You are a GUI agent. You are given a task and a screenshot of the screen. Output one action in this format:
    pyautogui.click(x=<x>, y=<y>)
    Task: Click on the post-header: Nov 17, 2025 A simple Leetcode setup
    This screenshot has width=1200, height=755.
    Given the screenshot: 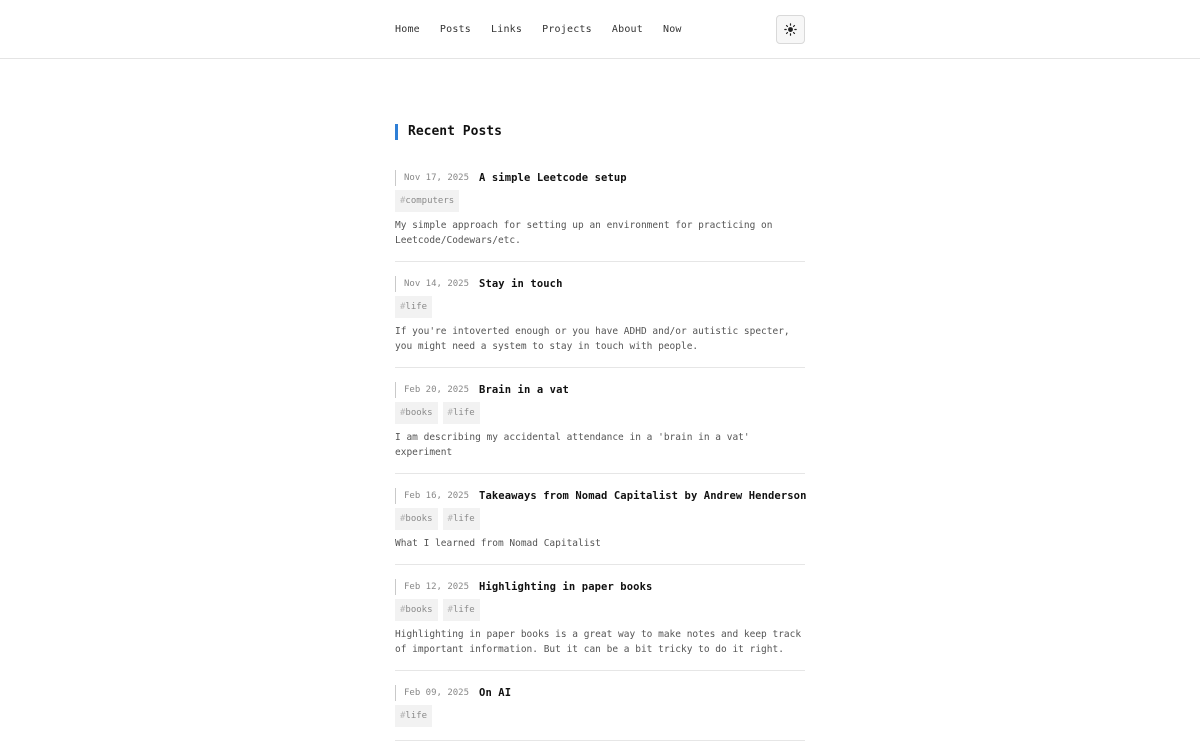 What is the action you would take?
    pyautogui.click(x=600, y=178)
    